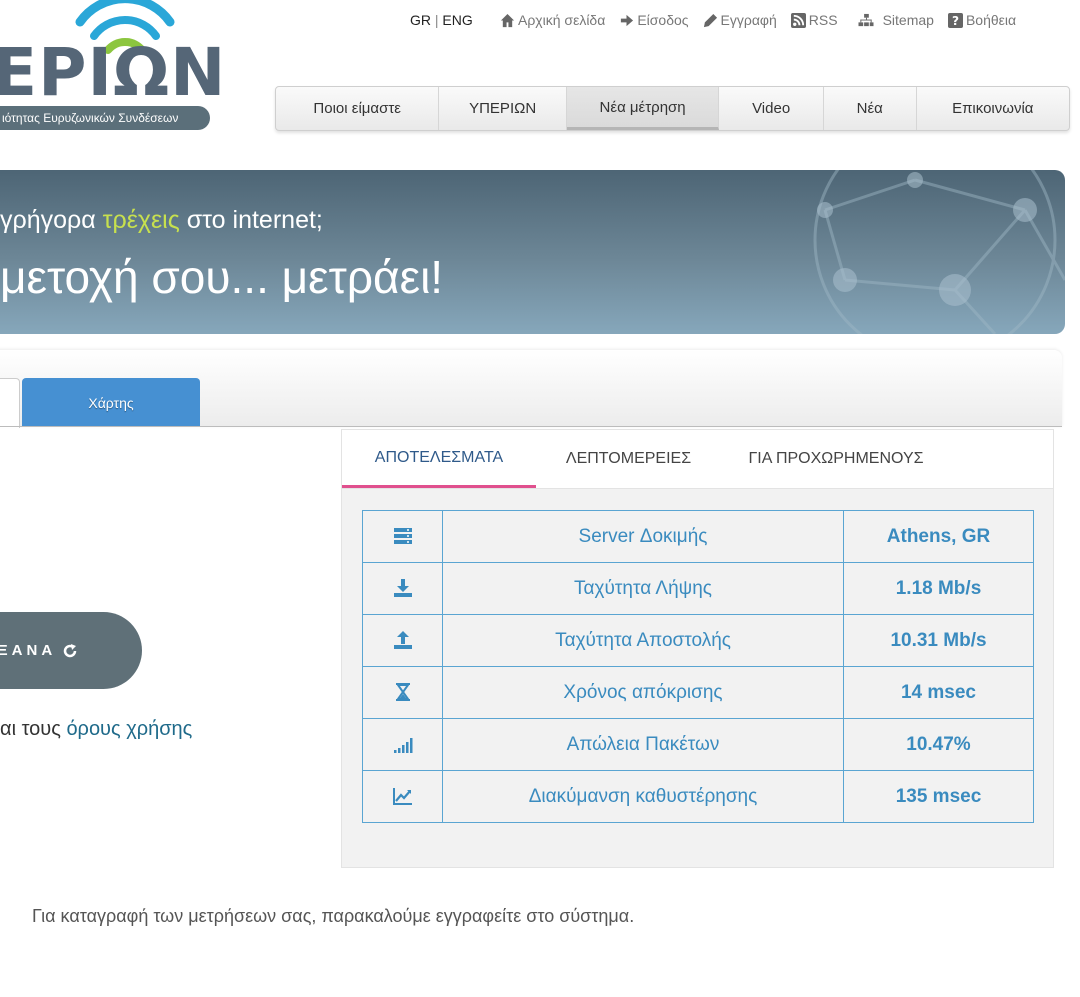 This screenshot has height=997, width=1080. Describe the element at coordinates (222, 277) in the screenshot. I see `banner-slogan: μετοχή σου... μετράει!` at that location.